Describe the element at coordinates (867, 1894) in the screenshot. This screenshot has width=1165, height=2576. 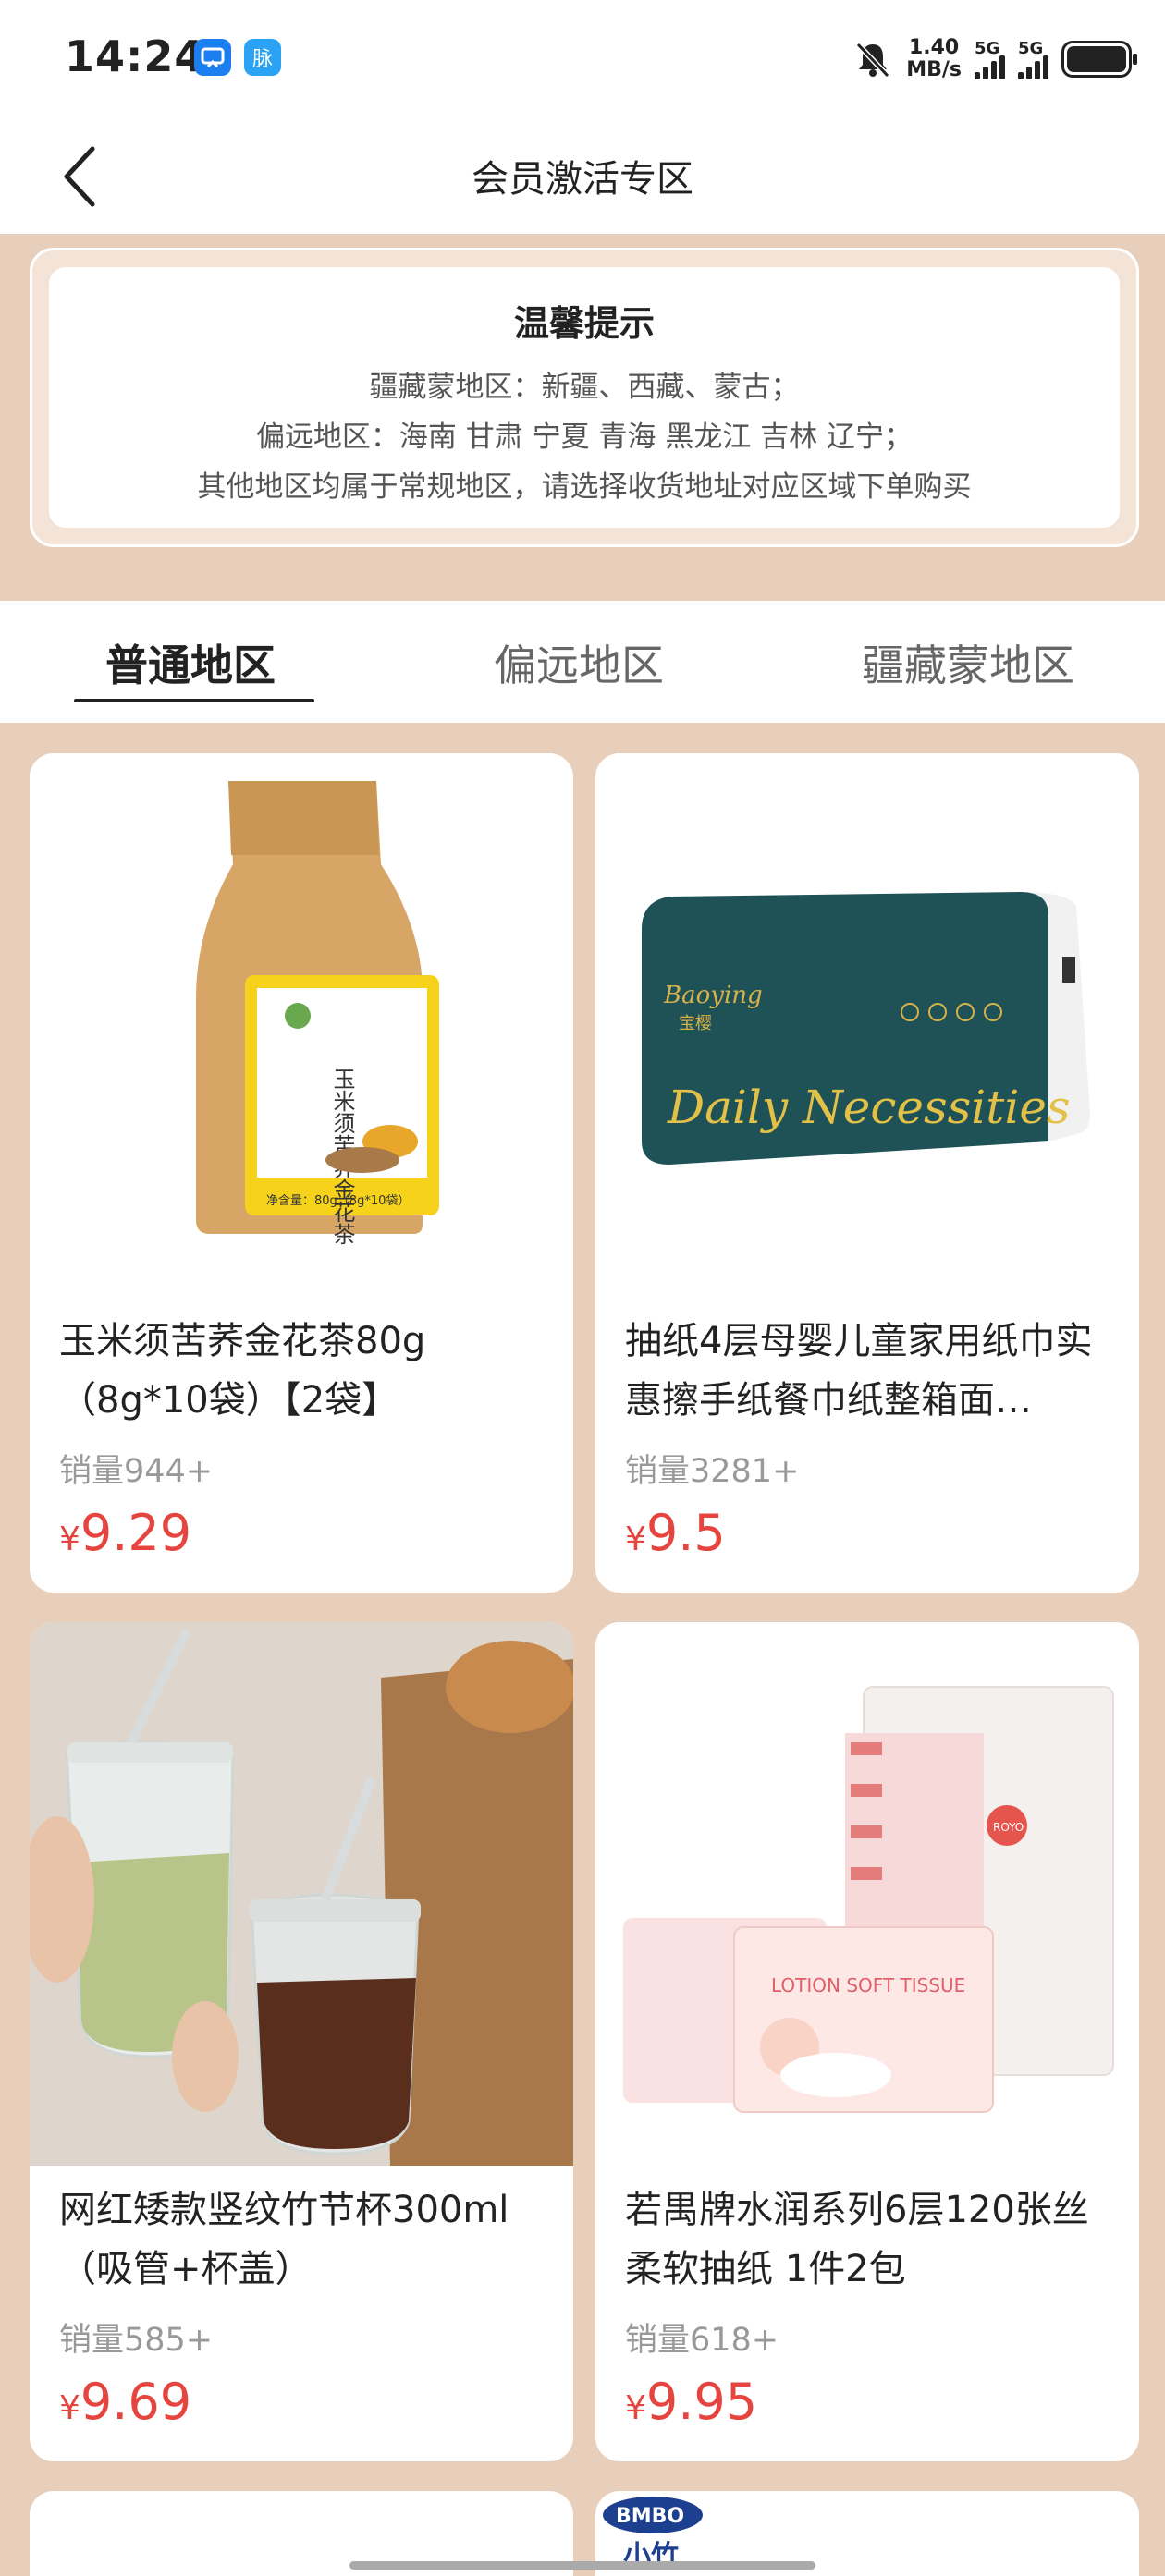
I see `product-image: ROYO LOTION SOFT TISSUE` at that location.